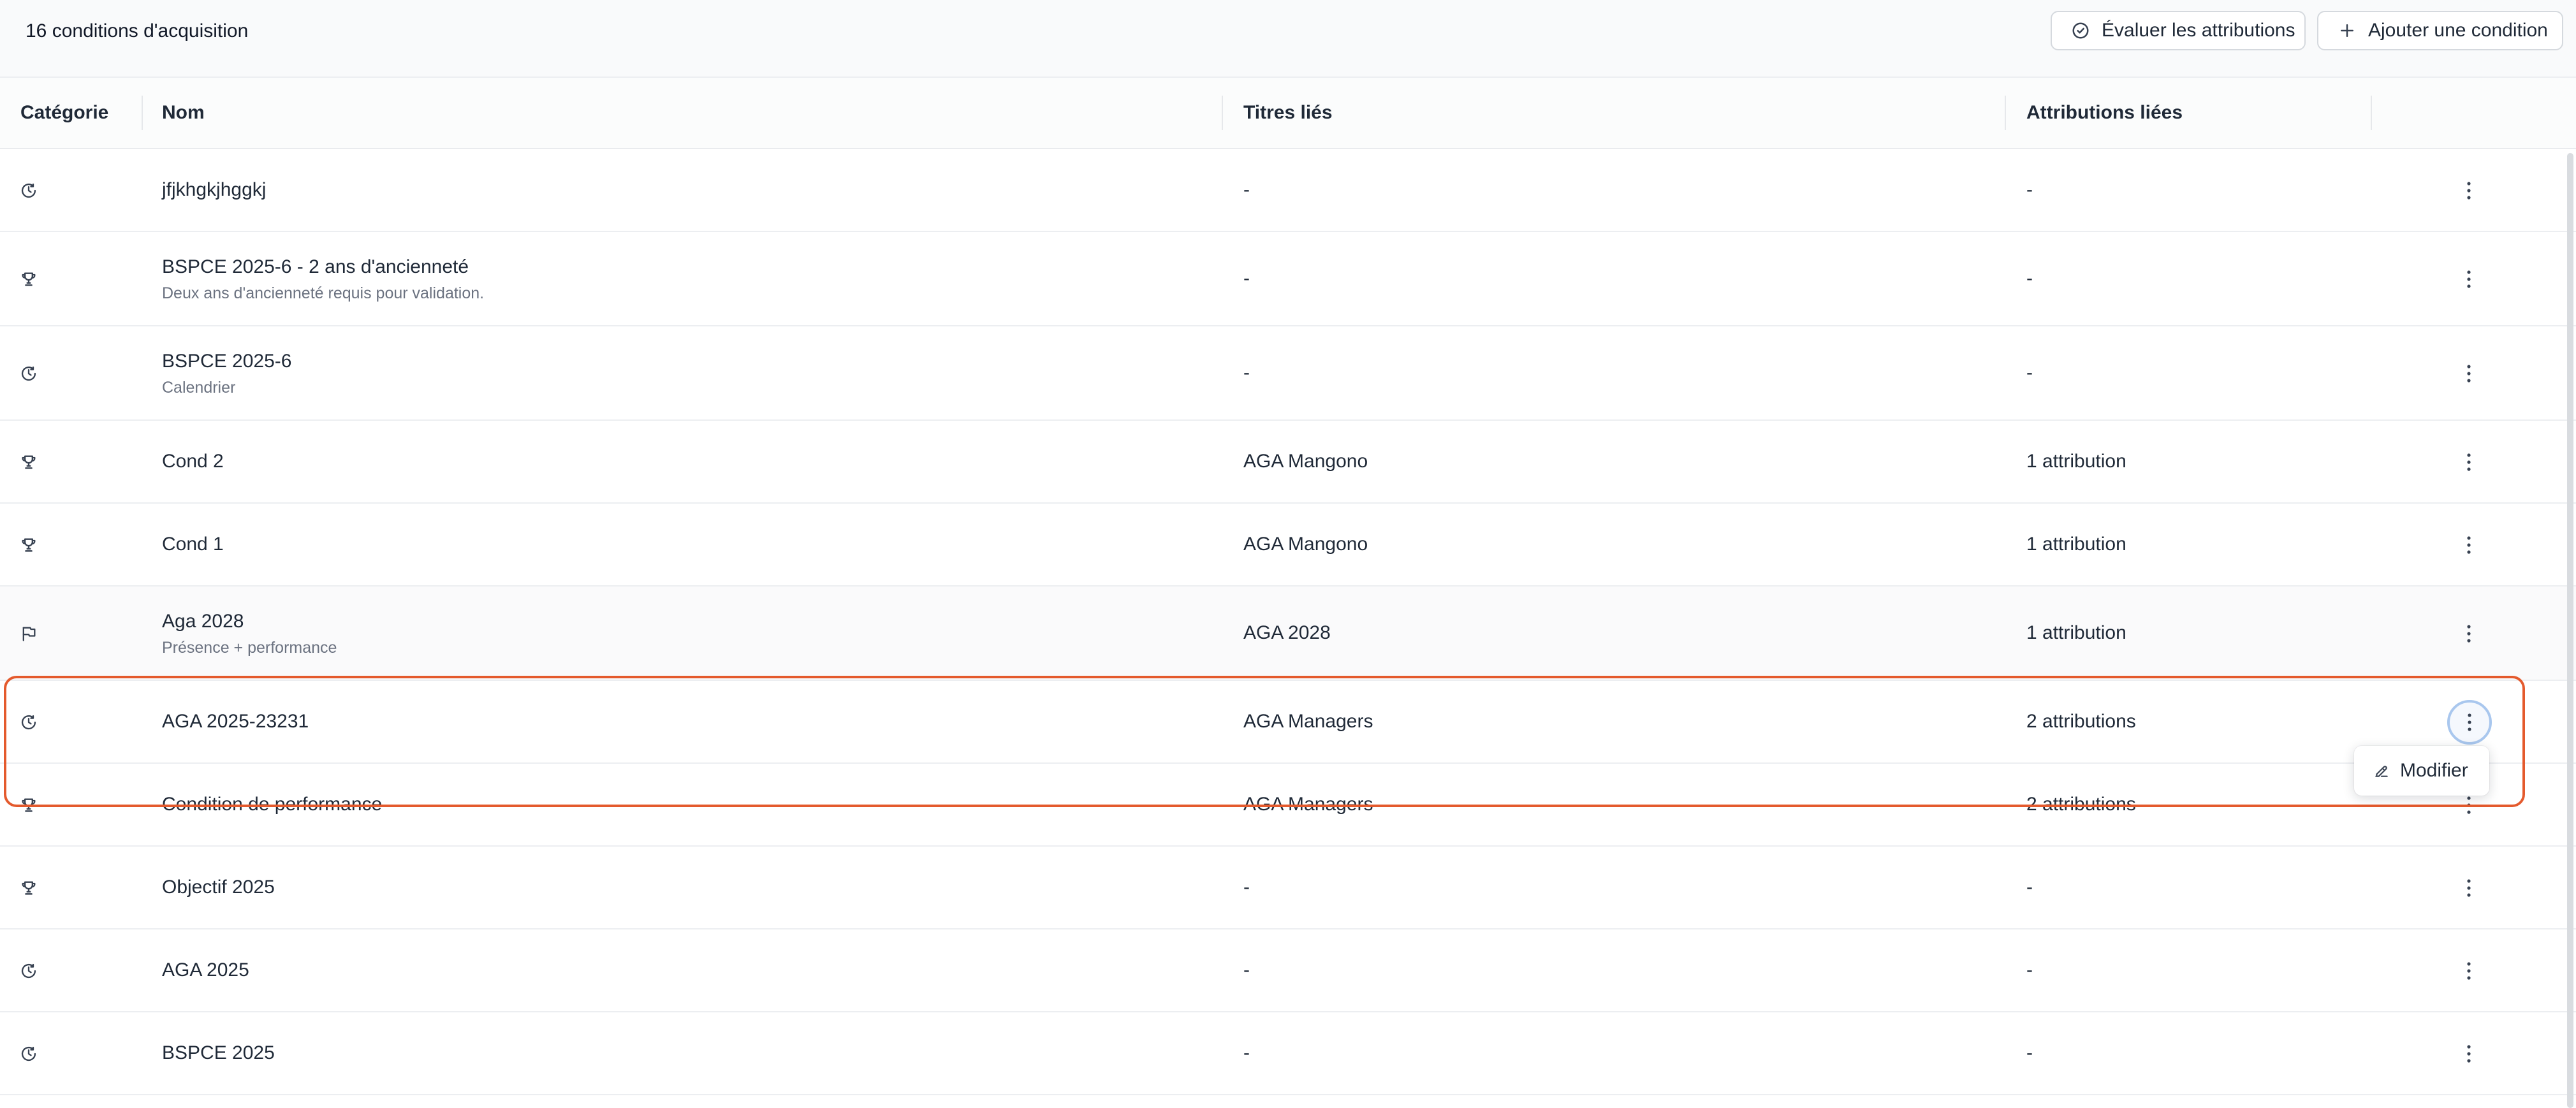 The height and width of the screenshot is (1108, 2576). Describe the element at coordinates (272, 805) in the screenshot. I see `condition-name: Condition de performance` at that location.